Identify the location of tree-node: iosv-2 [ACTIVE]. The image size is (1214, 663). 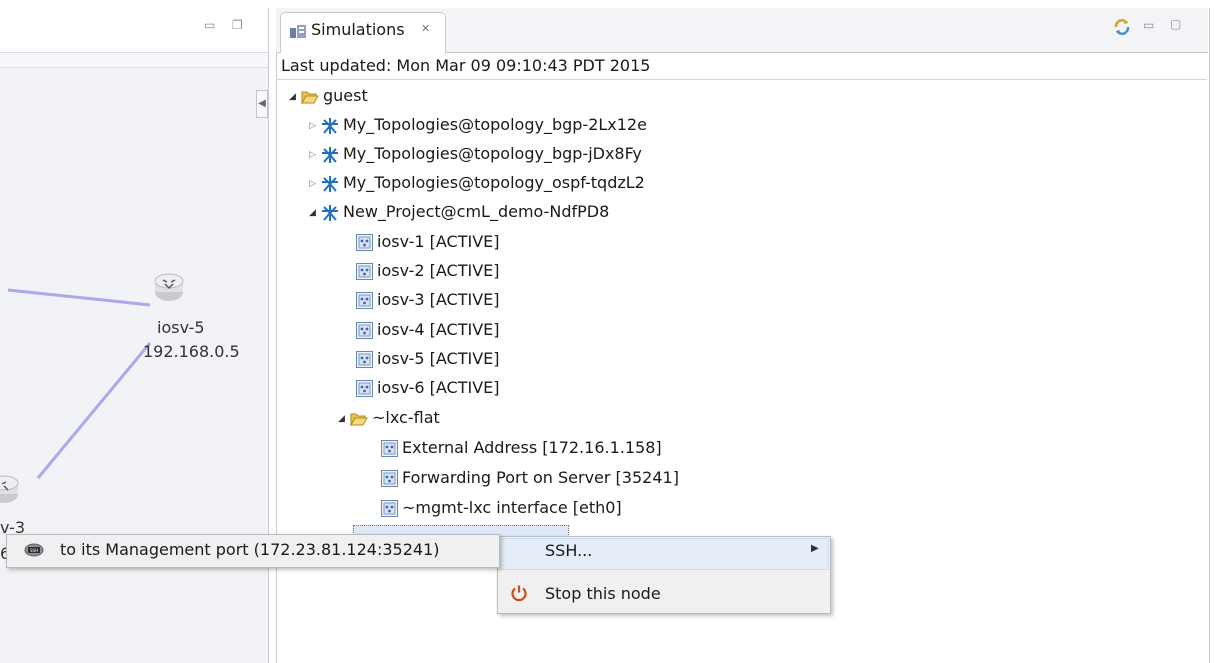
(428, 271).